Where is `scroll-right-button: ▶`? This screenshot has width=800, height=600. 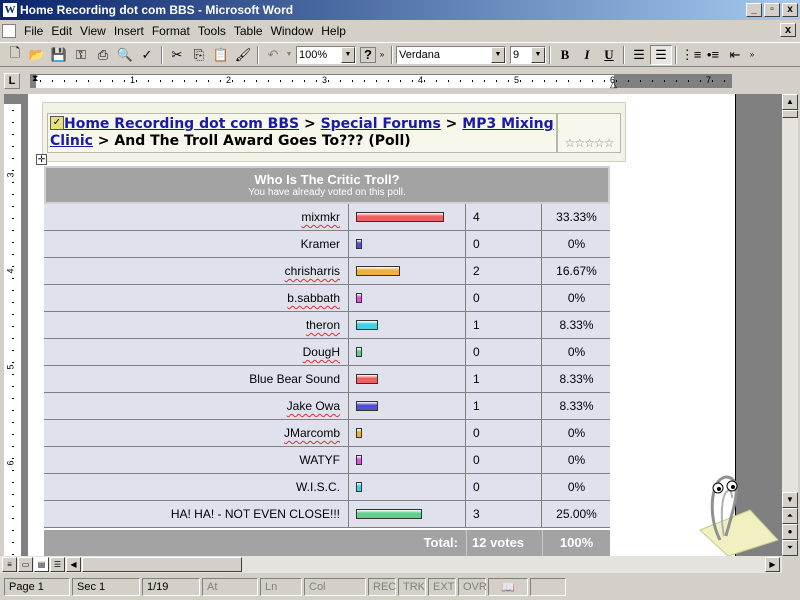 scroll-right-button: ▶ is located at coordinates (772, 564).